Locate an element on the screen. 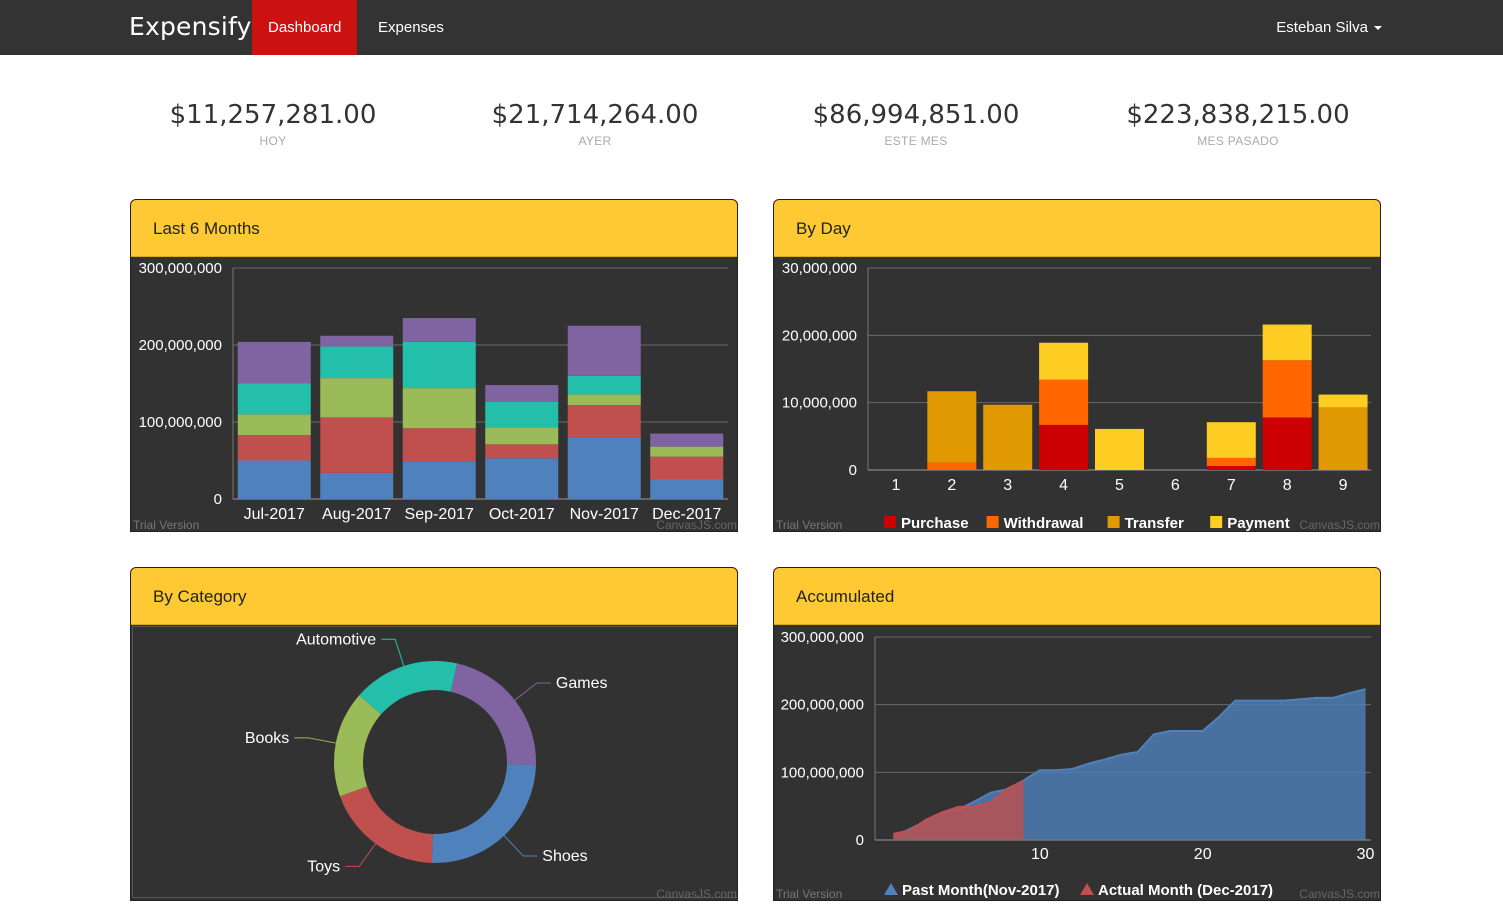 The width and height of the screenshot is (1503, 906). x-tick-label: Jul-2017 is located at coordinates (274, 514).